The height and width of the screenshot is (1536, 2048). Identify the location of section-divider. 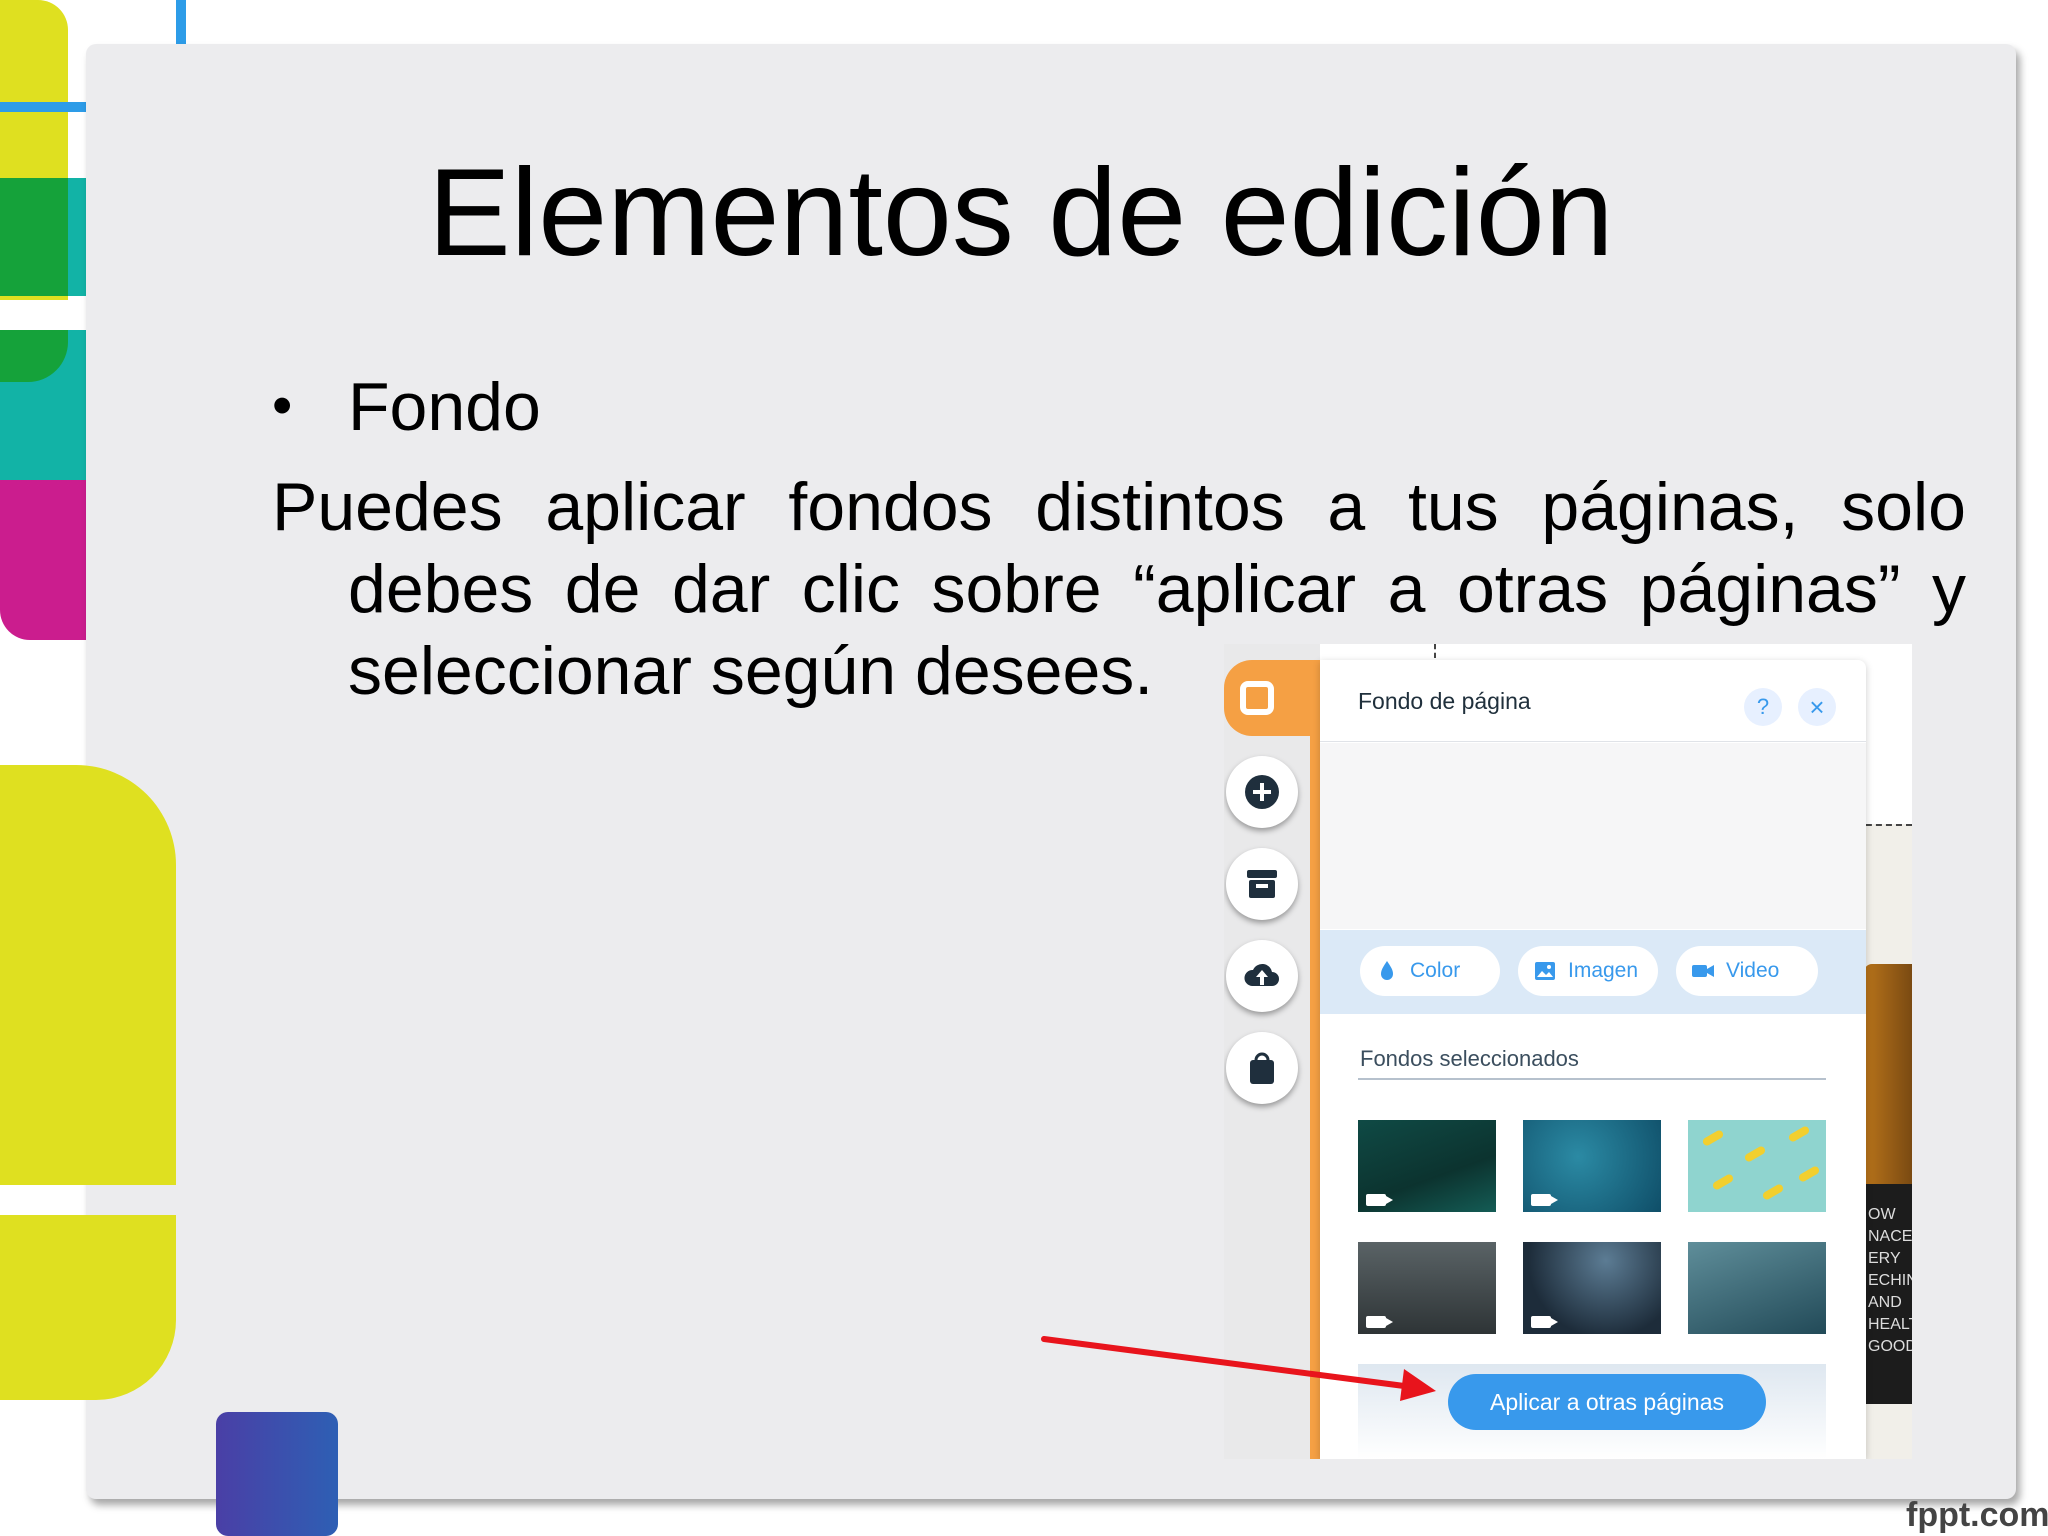
(1592, 1079).